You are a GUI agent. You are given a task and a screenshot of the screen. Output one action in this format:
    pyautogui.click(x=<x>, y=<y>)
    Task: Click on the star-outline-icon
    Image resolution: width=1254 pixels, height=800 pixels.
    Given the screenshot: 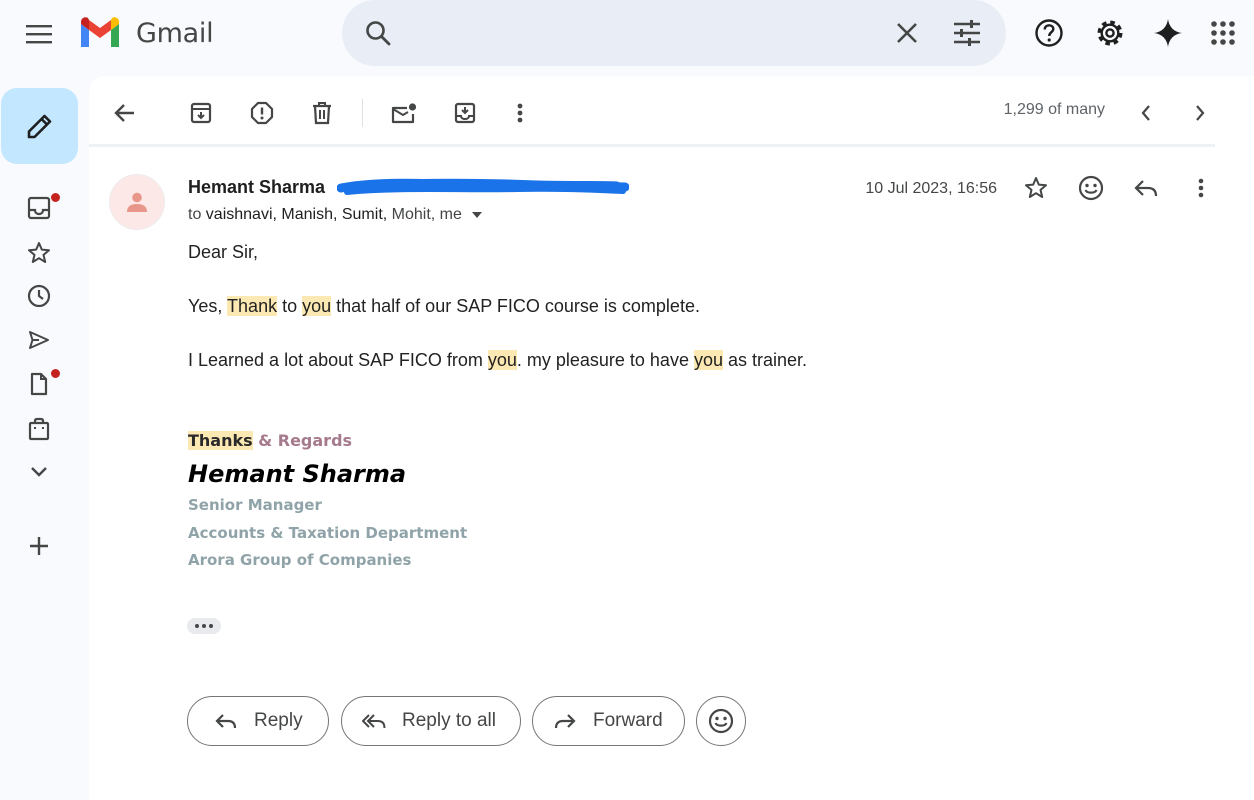 What is the action you would take?
    pyautogui.click(x=1036, y=187)
    